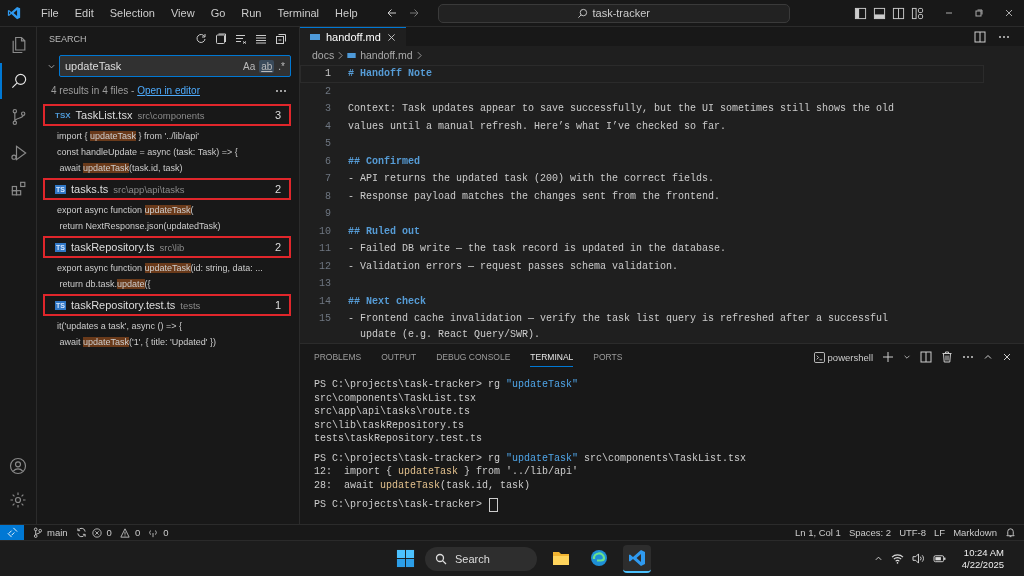  What do you see at coordinates (153, 532) in the screenshot?
I see `antenna-icon` at bounding box center [153, 532].